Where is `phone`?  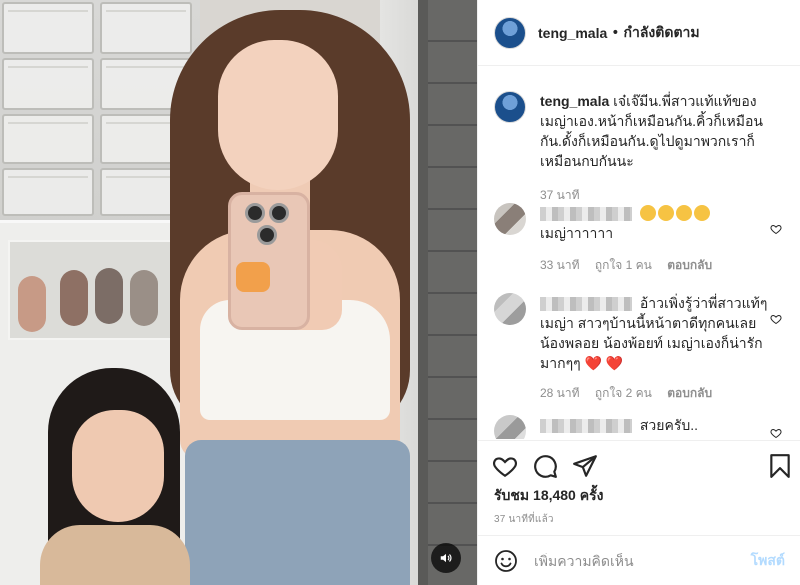 phone is located at coordinates (269, 261).